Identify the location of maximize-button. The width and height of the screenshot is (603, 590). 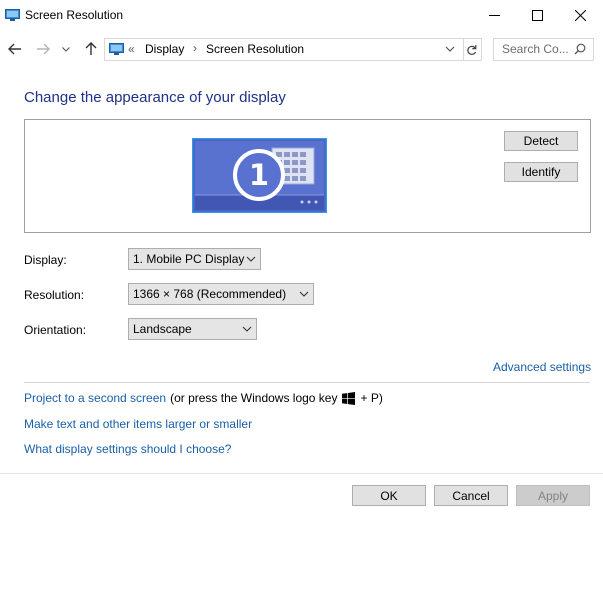
(537, 15).